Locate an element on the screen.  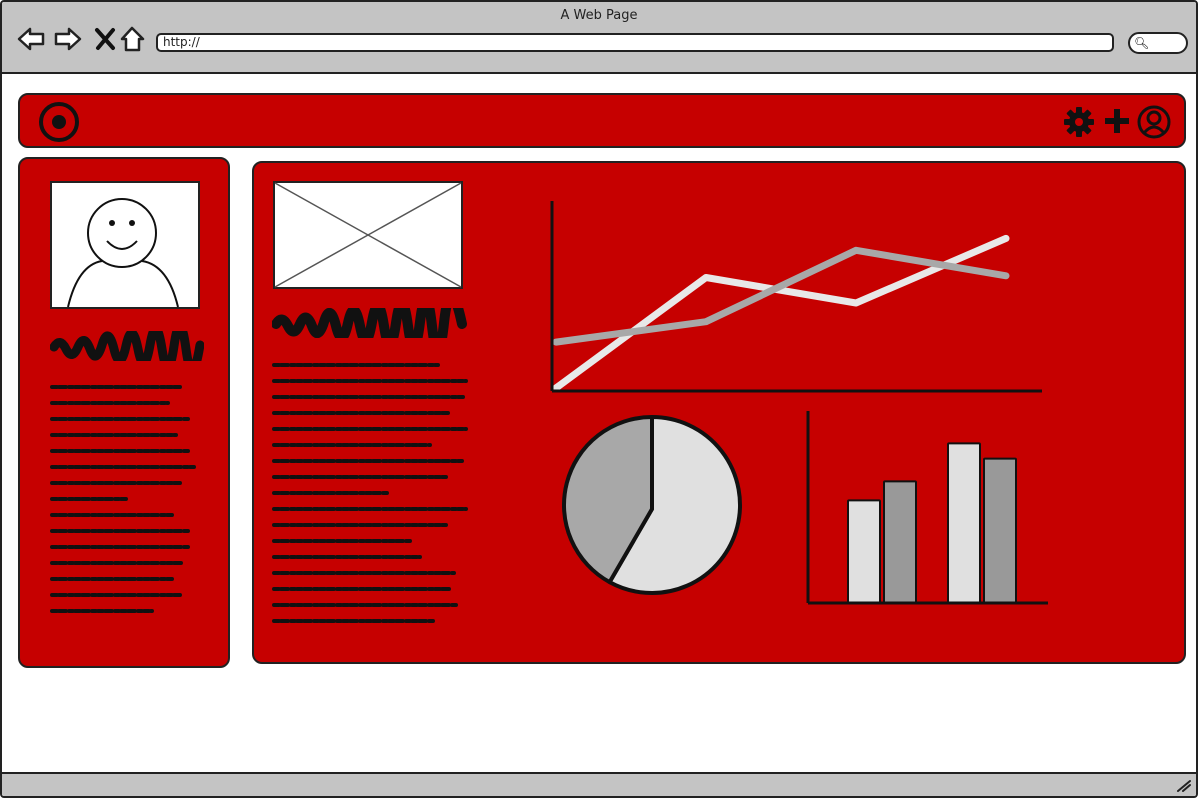
user-icon is located at coordinates (1154, 122).